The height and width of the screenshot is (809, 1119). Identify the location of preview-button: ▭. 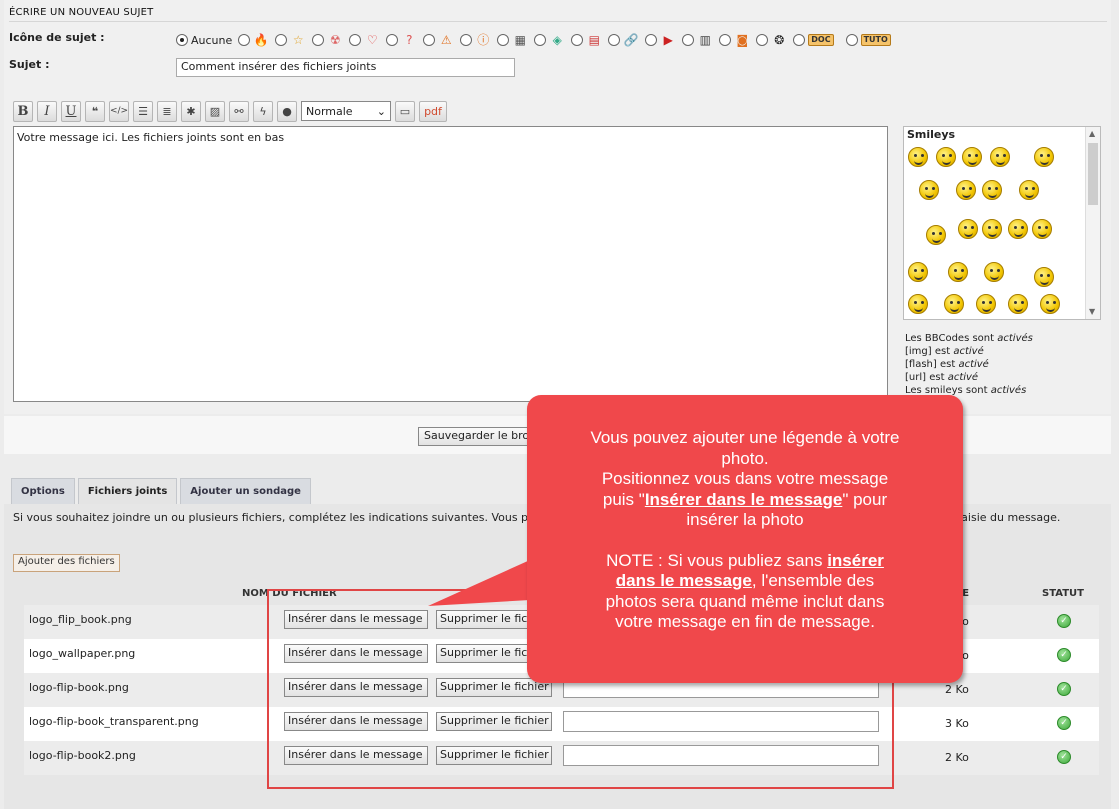
(405, 111).